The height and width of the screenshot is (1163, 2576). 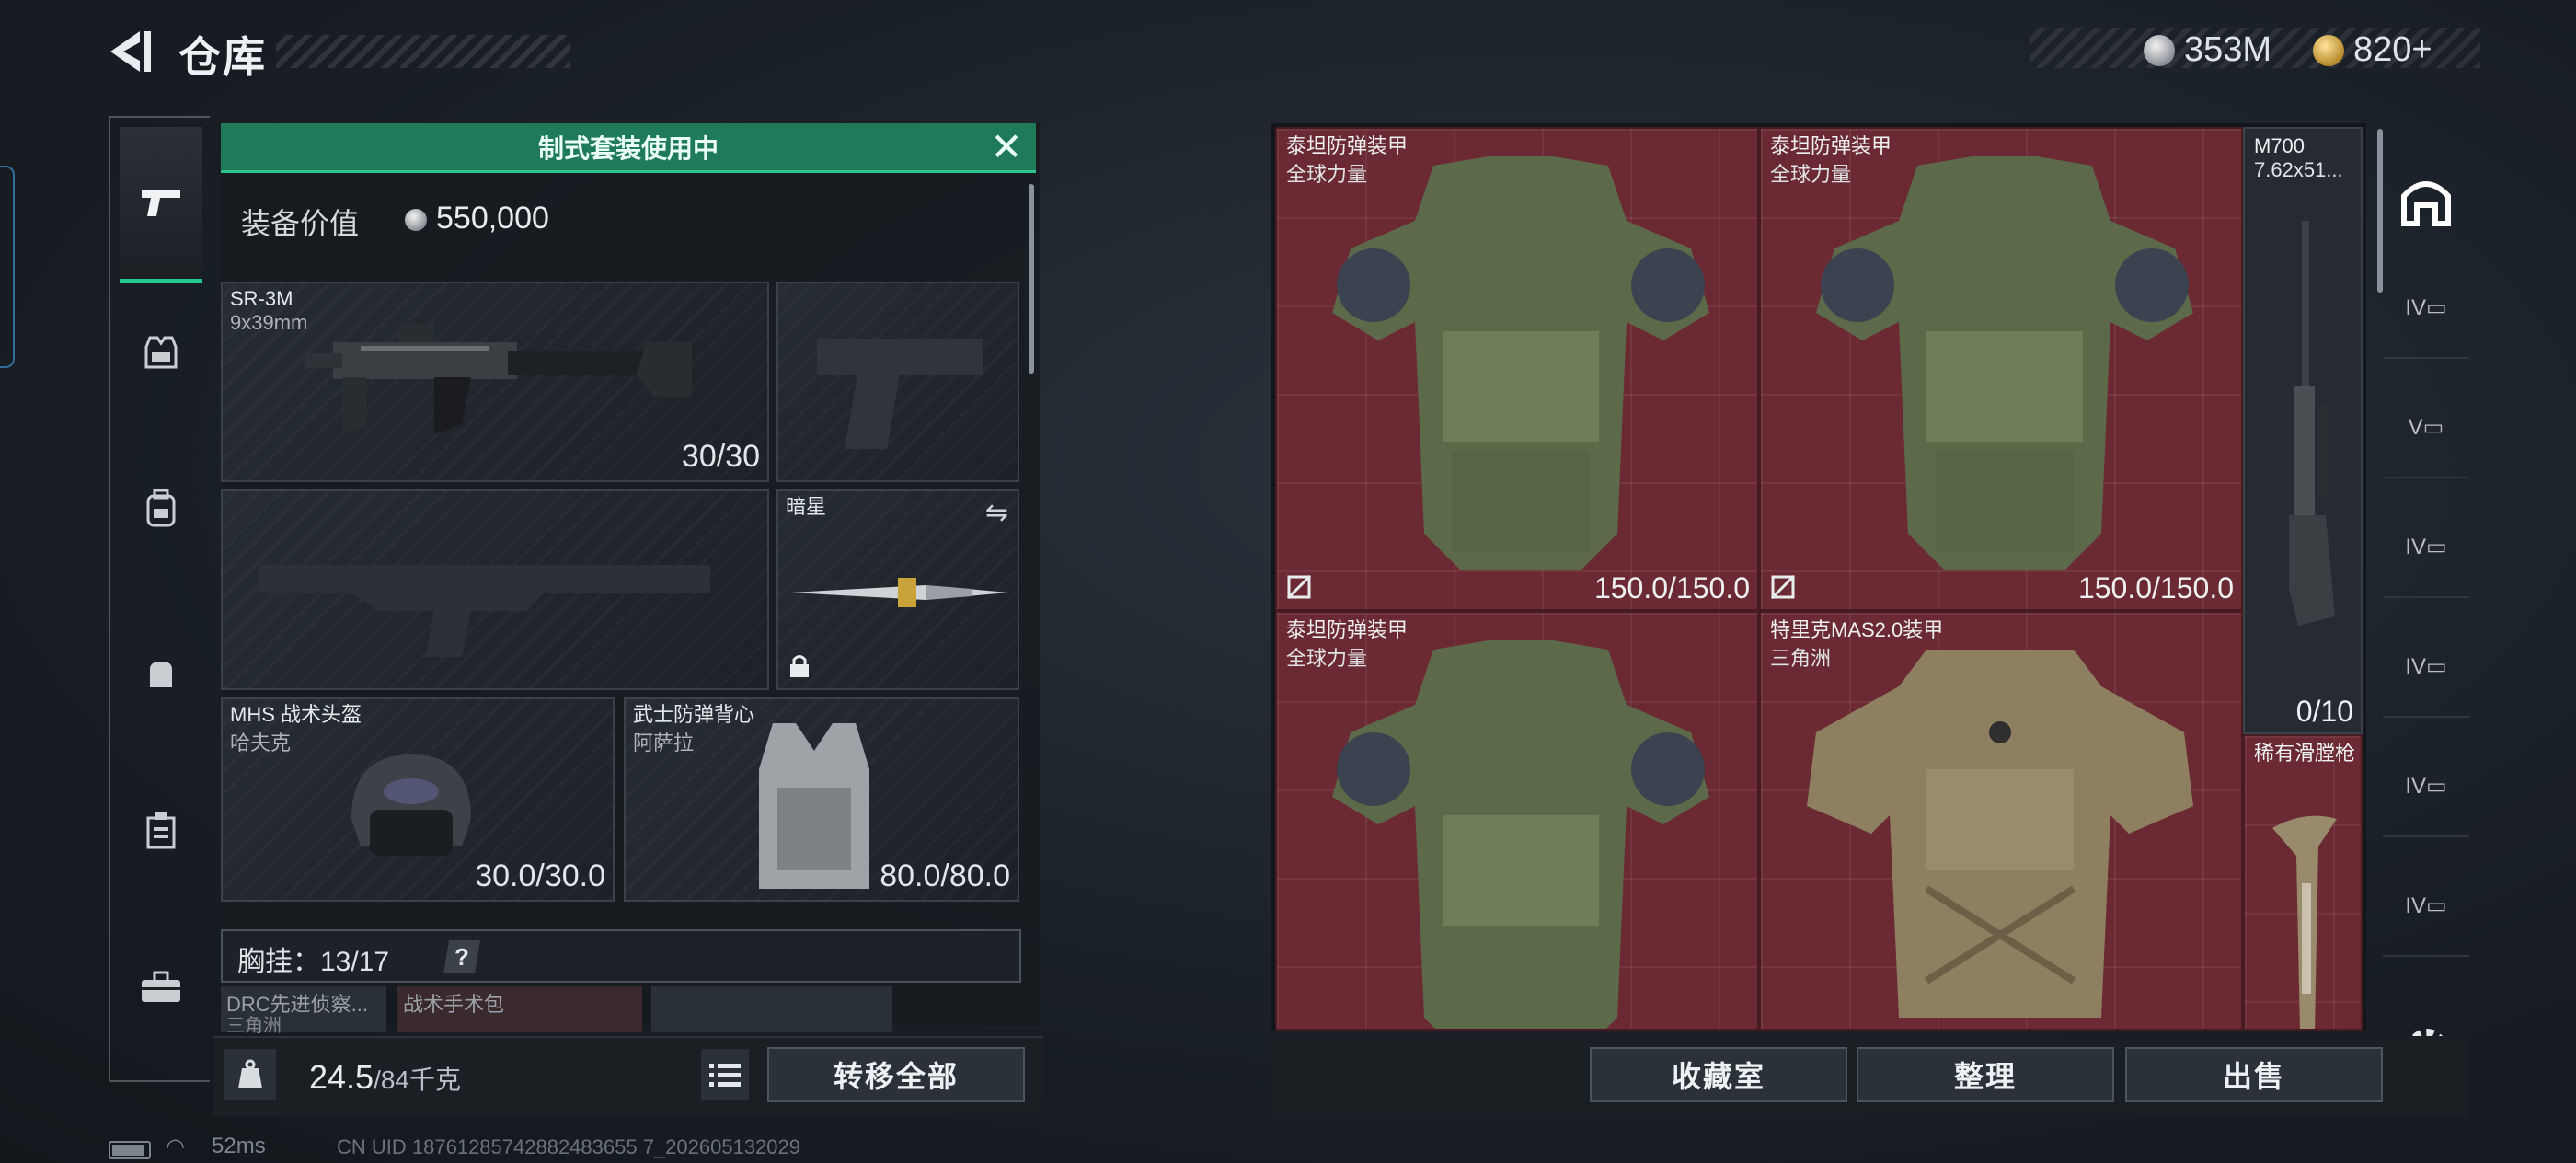 I want to click on helmet-name: MHS 战术头盔, so click(x=296, y=715).